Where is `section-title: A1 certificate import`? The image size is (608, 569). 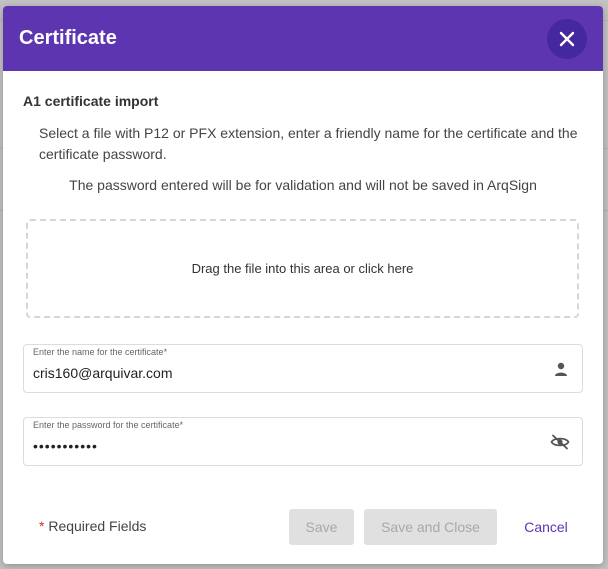
section-title: A1 certificate import is located at coordinates (91, 101).